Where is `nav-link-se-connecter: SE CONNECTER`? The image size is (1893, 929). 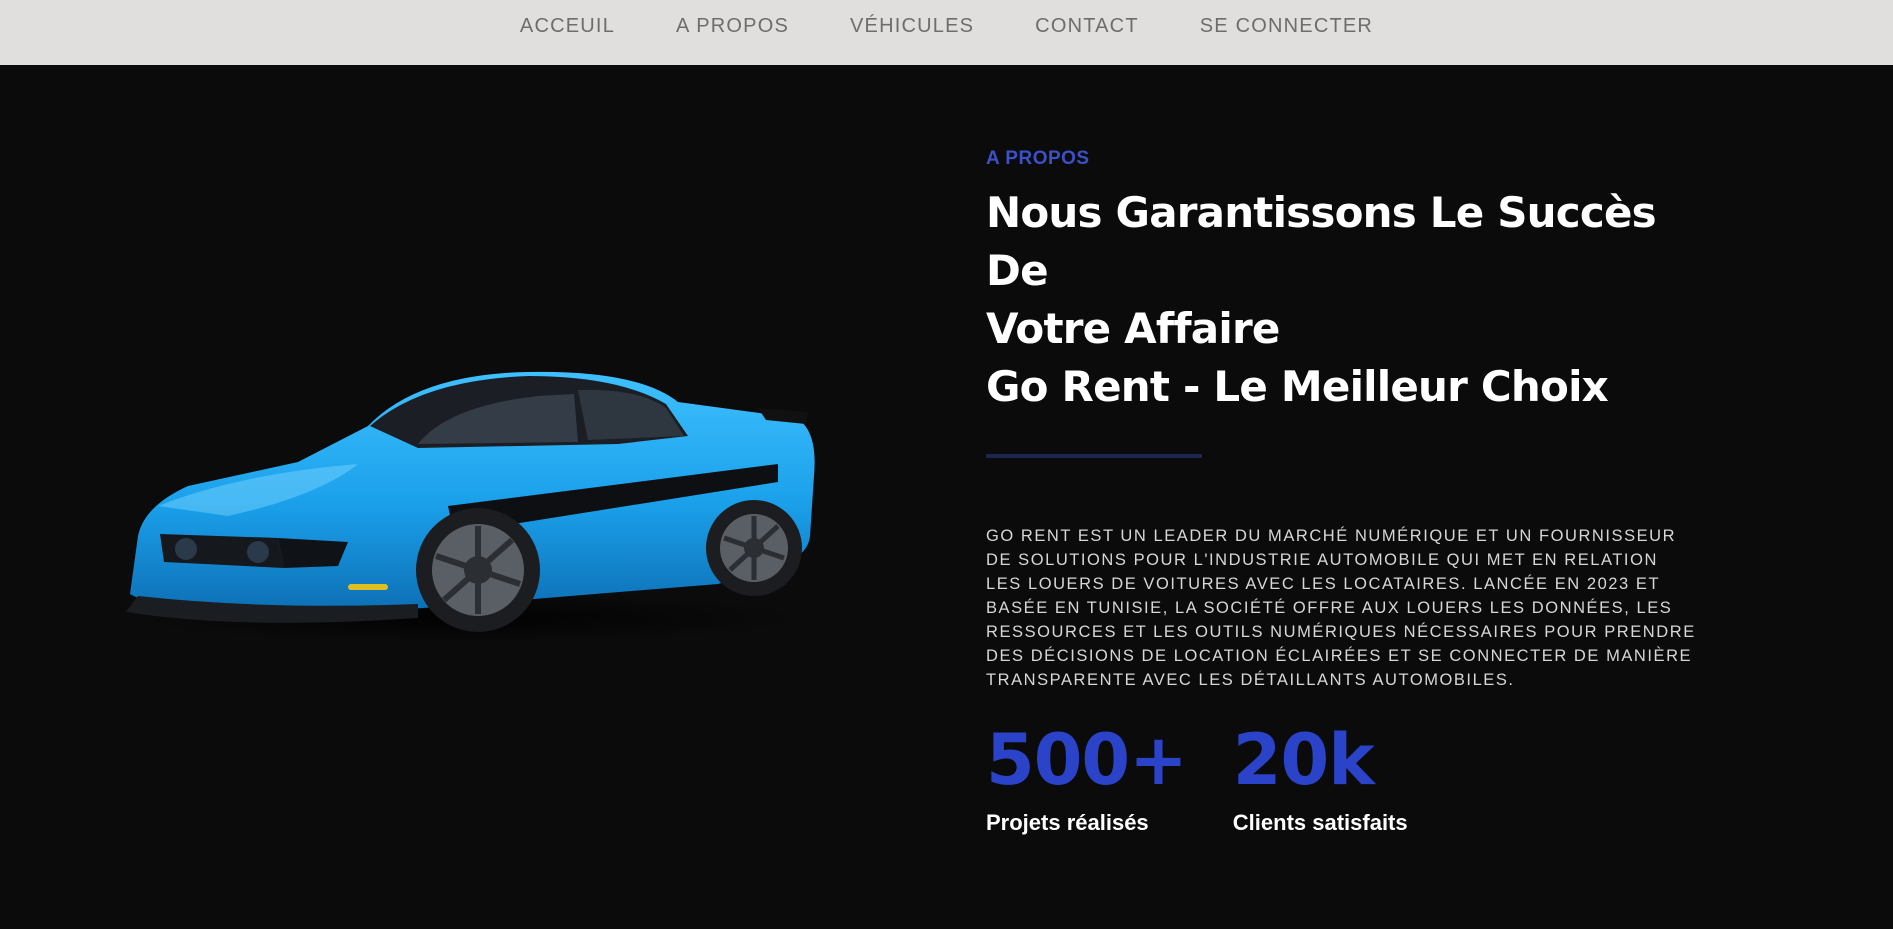
nav-link-se-connecter: SE CONNECTER is located at coordinates (1286, 26).